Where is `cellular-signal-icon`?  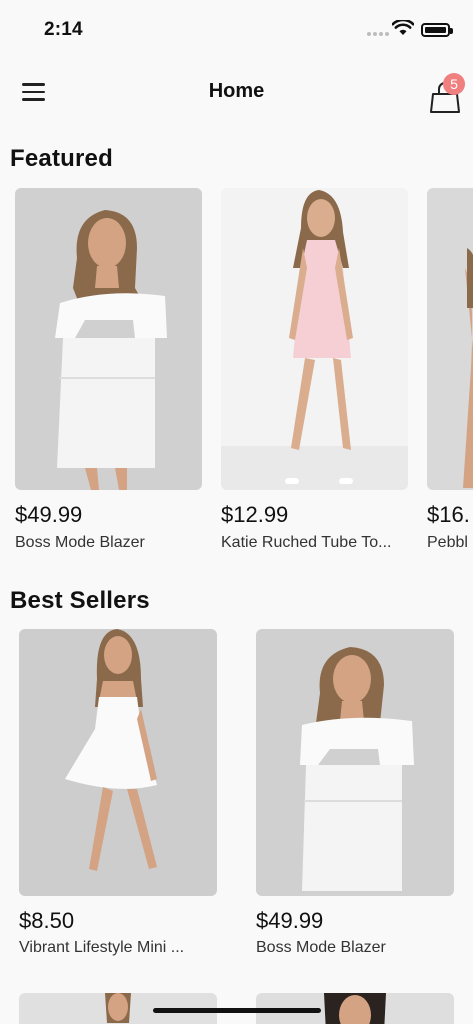 cellular-signal-icon is located at coordinates (378, 34).